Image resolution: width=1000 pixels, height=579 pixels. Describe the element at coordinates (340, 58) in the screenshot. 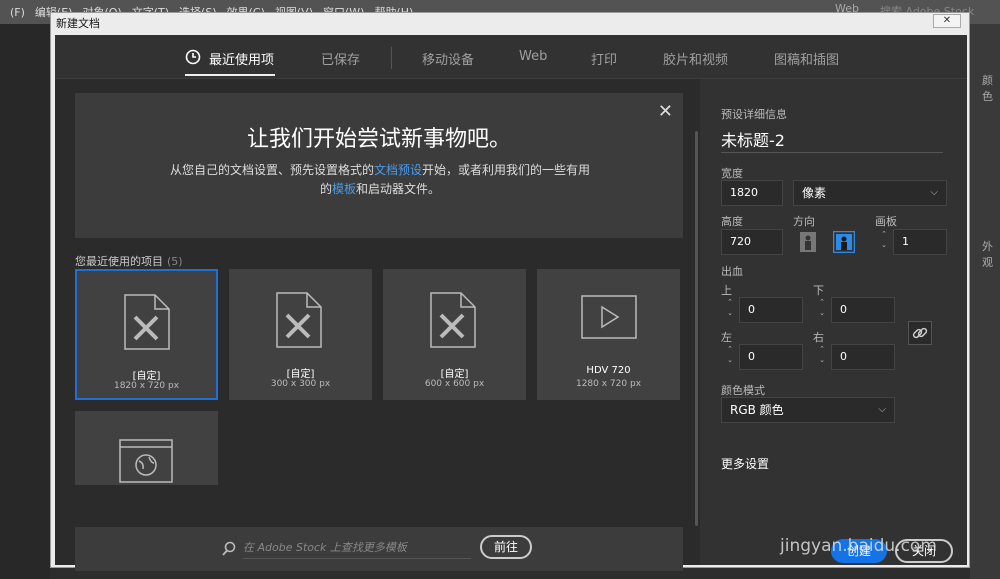

I see `tab-saved: 已保存` at that location.